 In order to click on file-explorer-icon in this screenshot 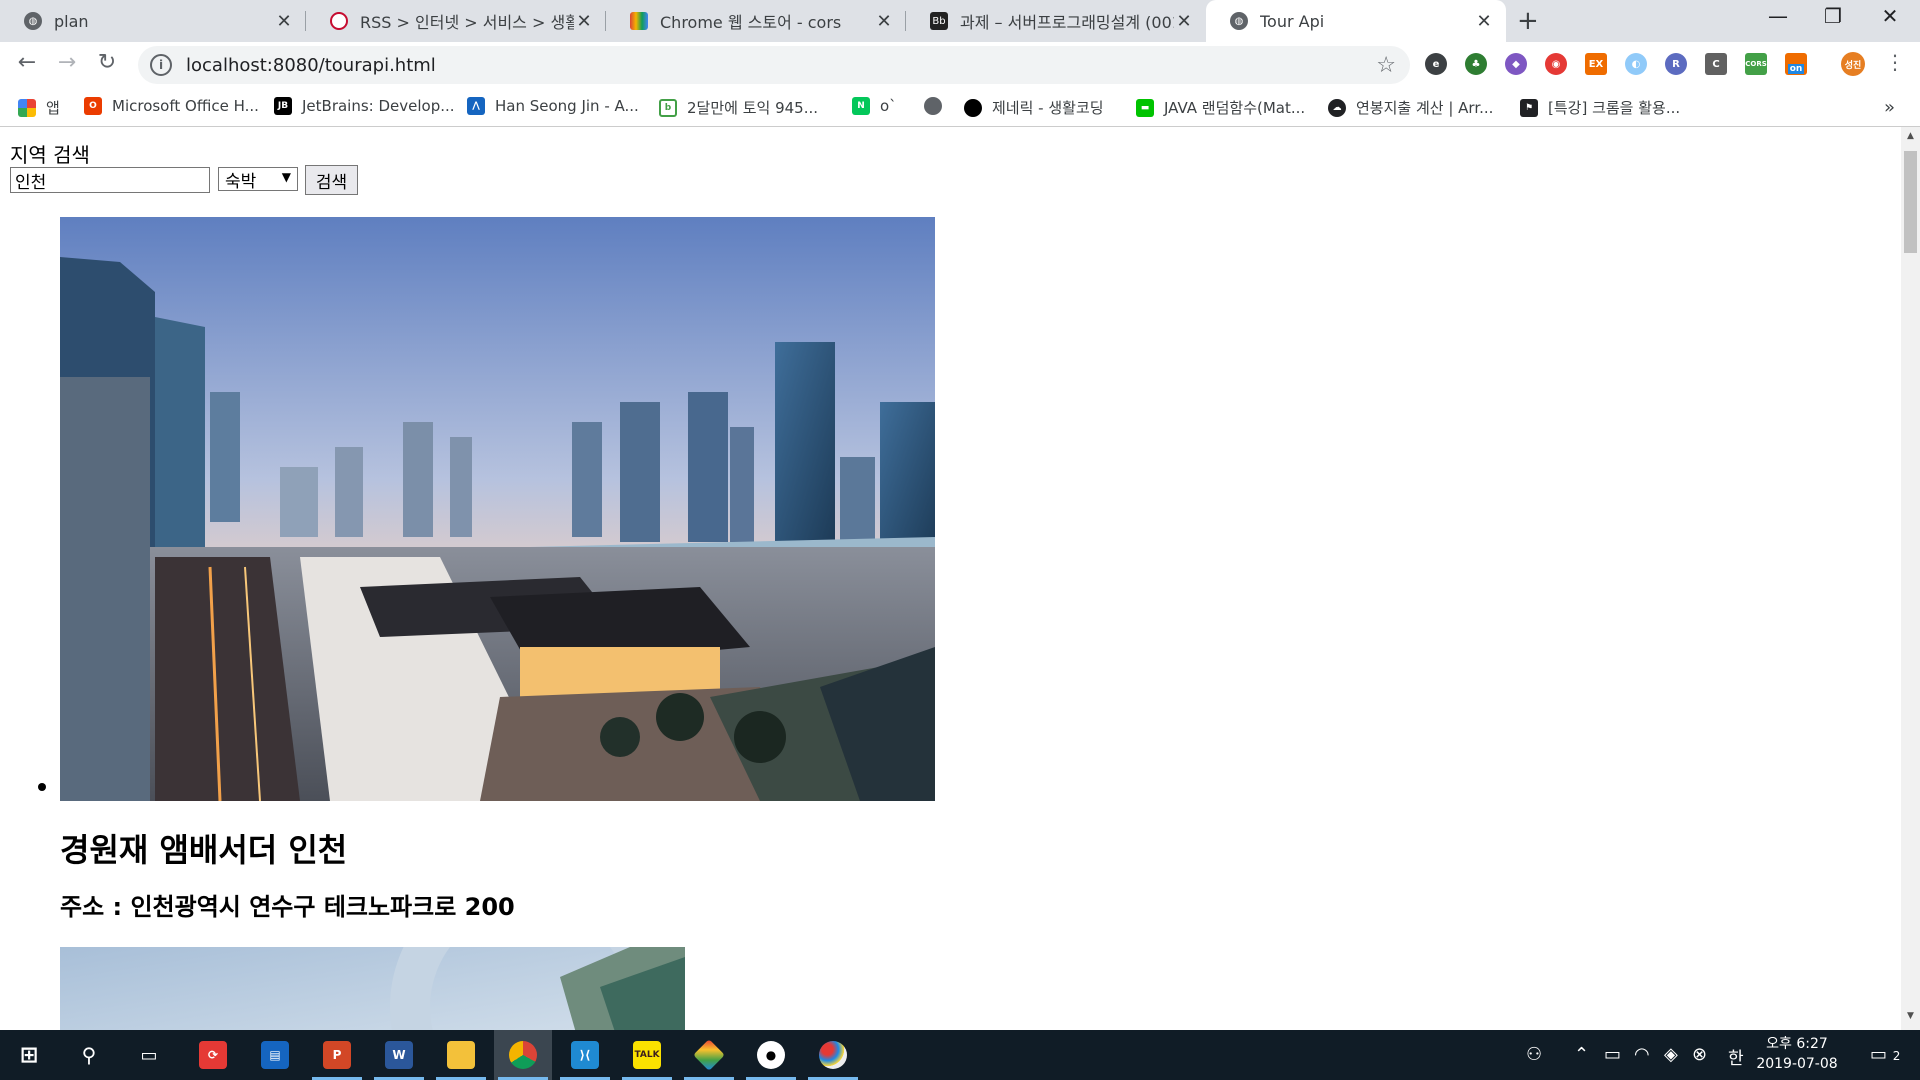, I will do `click(461, 1055)`.